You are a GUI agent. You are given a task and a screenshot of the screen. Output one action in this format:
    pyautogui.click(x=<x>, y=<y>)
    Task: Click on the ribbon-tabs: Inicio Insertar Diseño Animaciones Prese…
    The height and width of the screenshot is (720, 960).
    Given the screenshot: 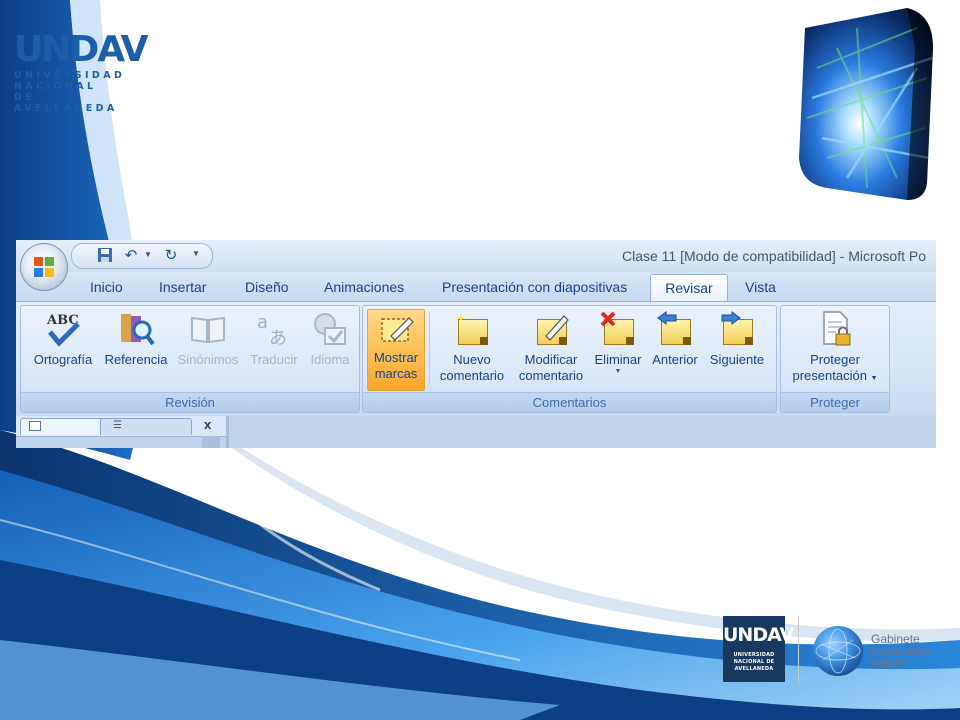 What is the action you would take?
    pyautogui.click(x=476, y=288)
    